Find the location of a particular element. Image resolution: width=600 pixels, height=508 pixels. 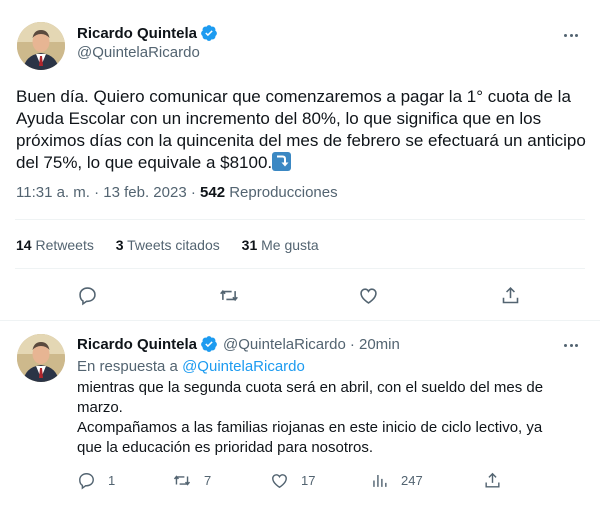

quotes-stat: 3 Tweets citados is located at coordinates (168, 245).